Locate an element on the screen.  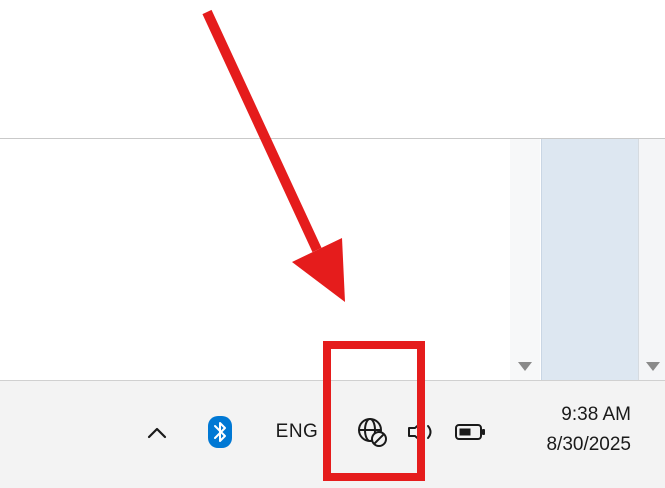
bluetooth-button is located at coordinates (220, 432).